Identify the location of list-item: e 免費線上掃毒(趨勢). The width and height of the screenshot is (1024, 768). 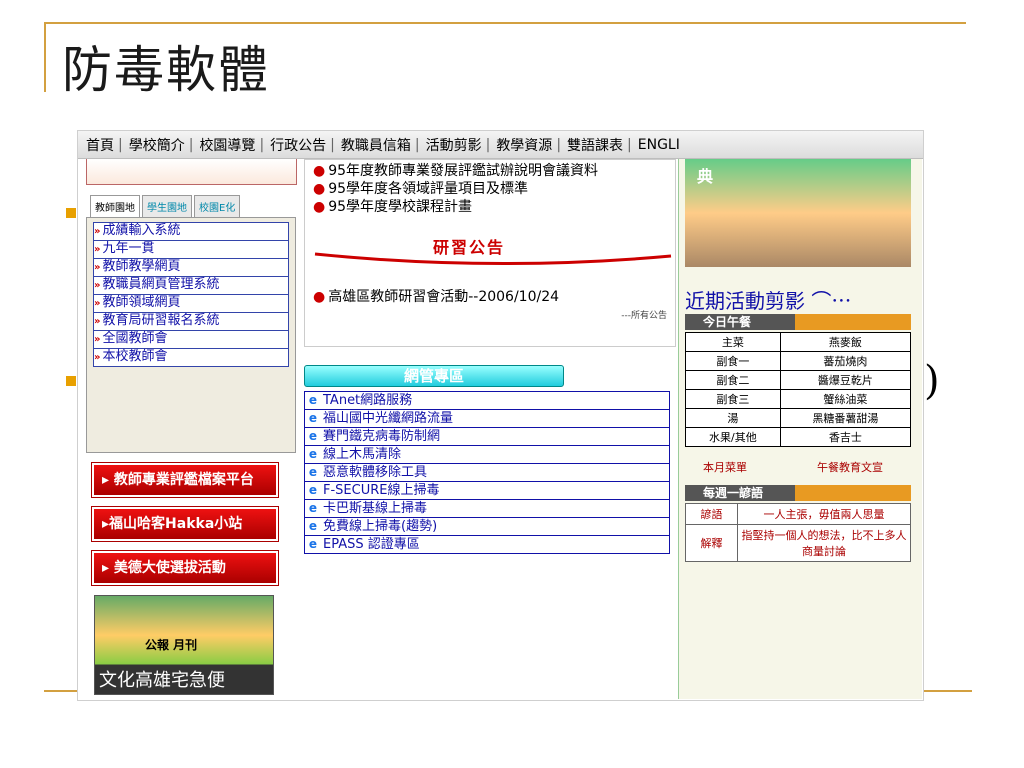
(487, 527).